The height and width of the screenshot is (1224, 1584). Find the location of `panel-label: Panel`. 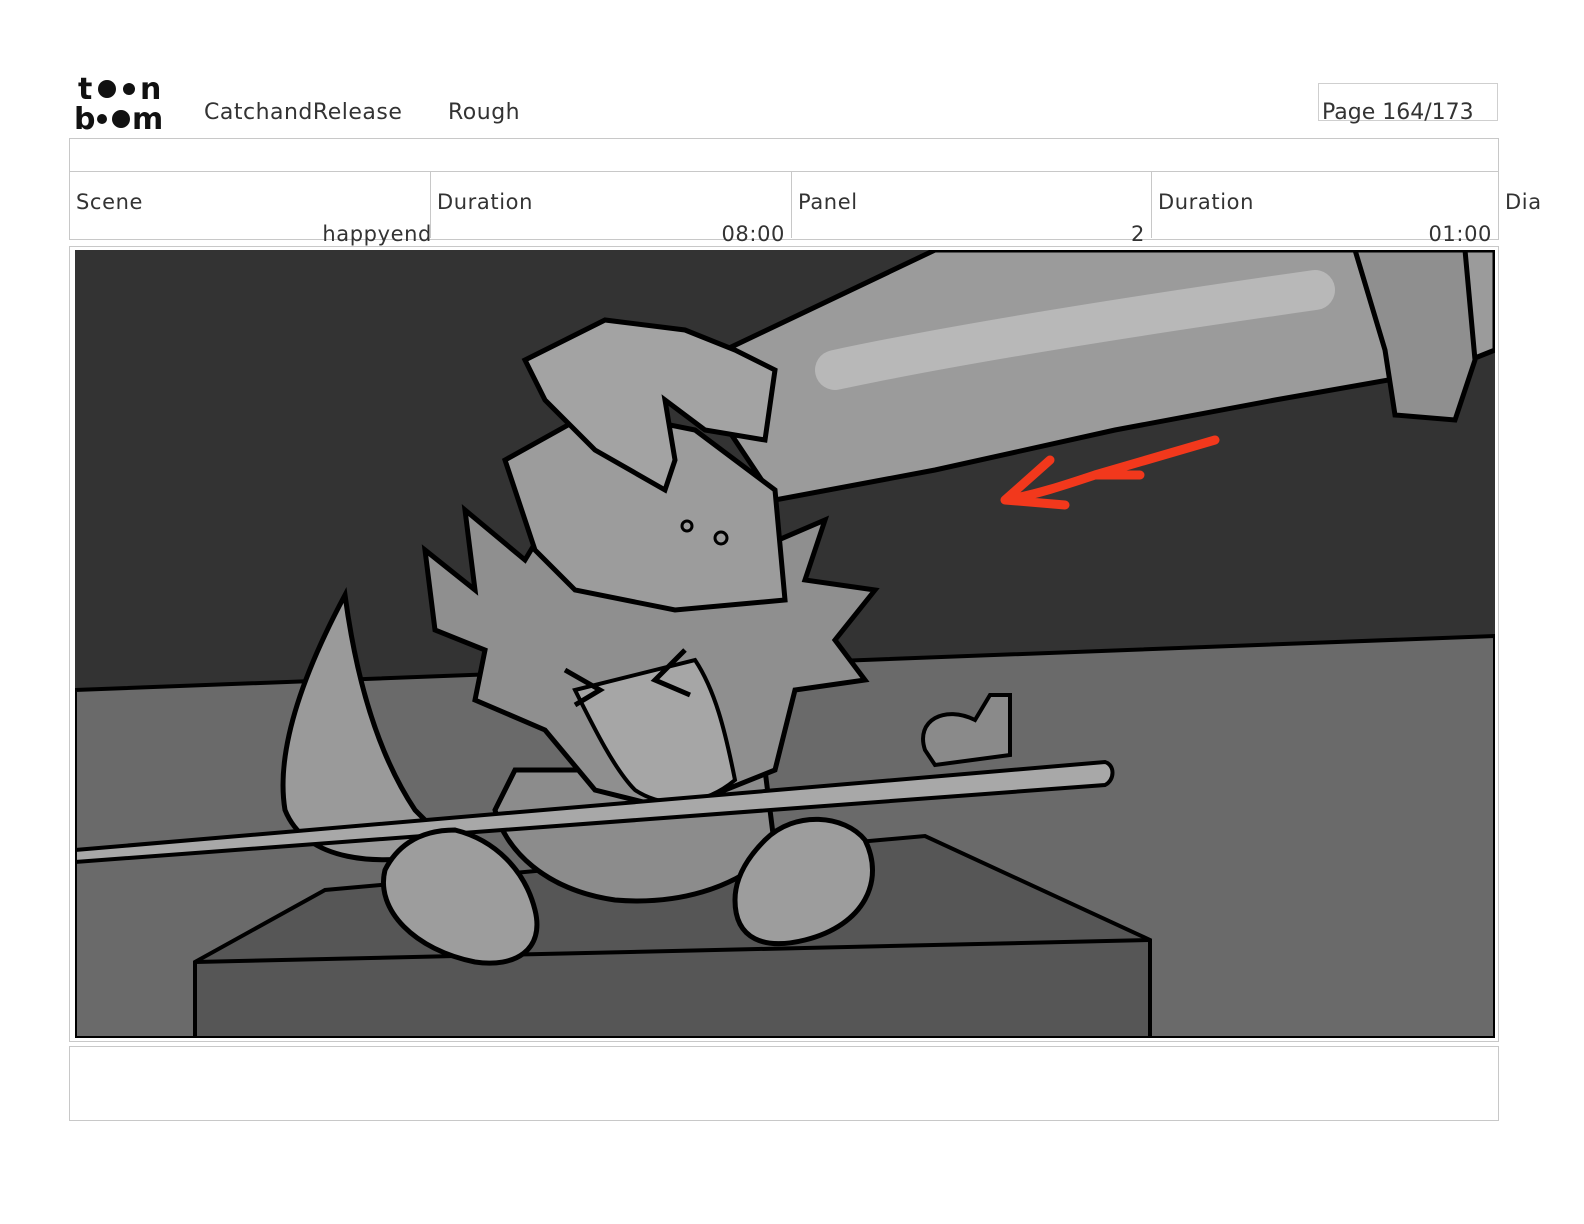

panel-label: Panel is located at coordinates (828, 202).